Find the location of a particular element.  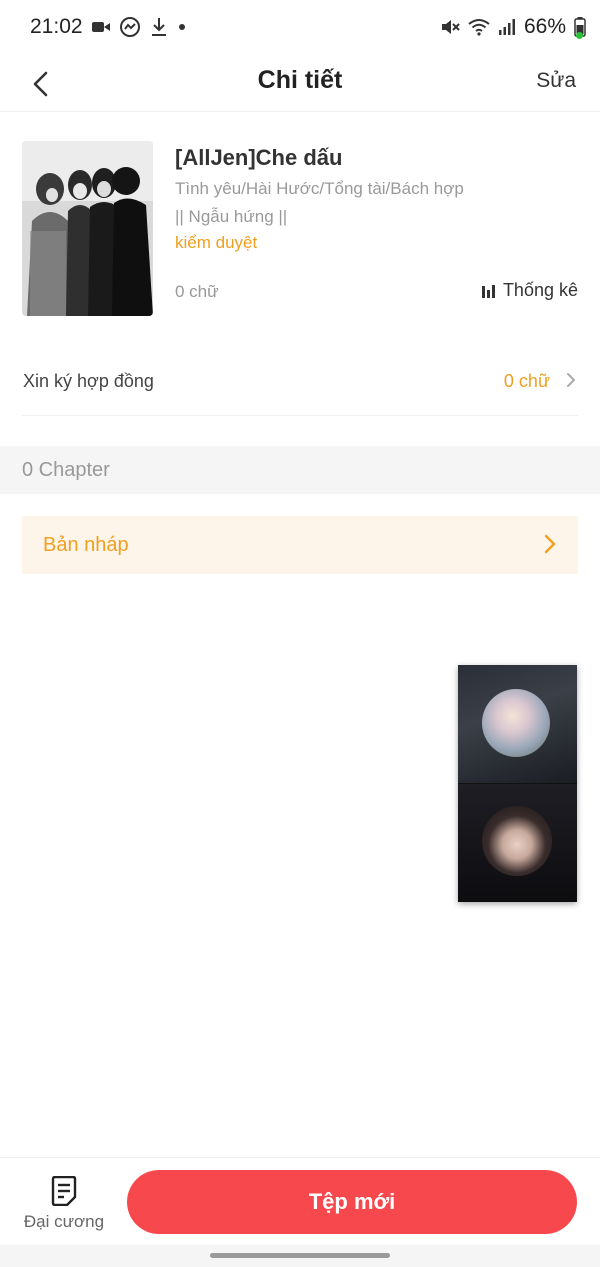

chapter-header: 0 Chapter is located at coordinates (300, 470).